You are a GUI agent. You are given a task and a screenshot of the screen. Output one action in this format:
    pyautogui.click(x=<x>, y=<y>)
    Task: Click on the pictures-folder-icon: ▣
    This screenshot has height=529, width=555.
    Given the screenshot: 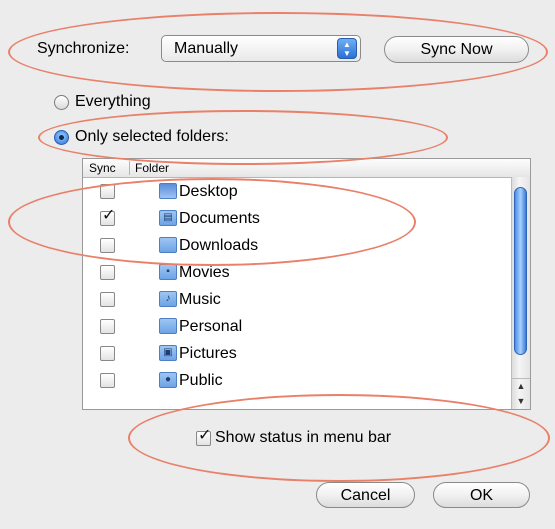 What is the action you would take?
    pyautogui.click(x=168, y=353)
    